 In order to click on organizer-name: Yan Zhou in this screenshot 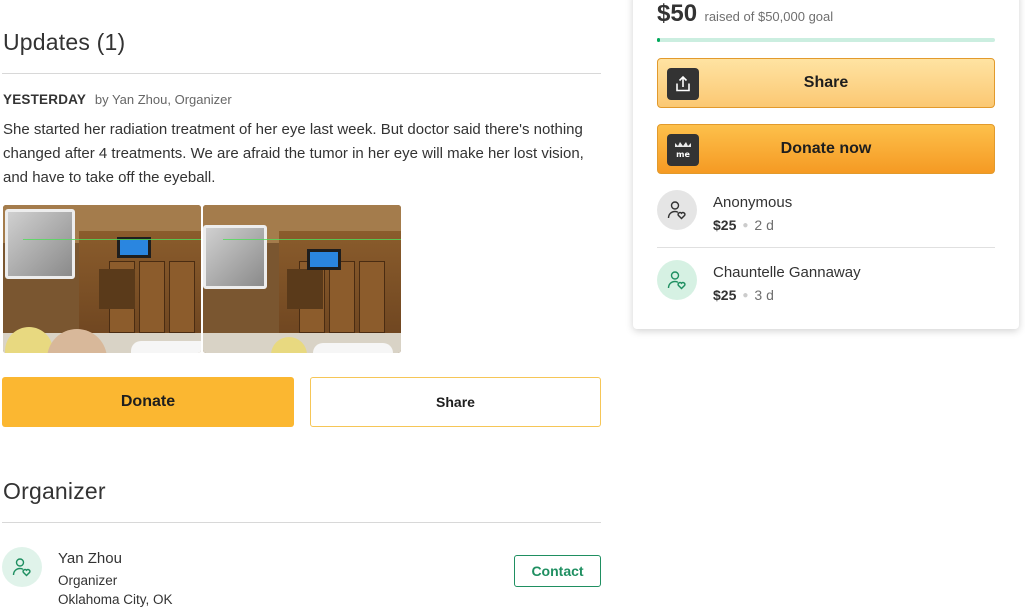, I will do `click(90, 558)`.